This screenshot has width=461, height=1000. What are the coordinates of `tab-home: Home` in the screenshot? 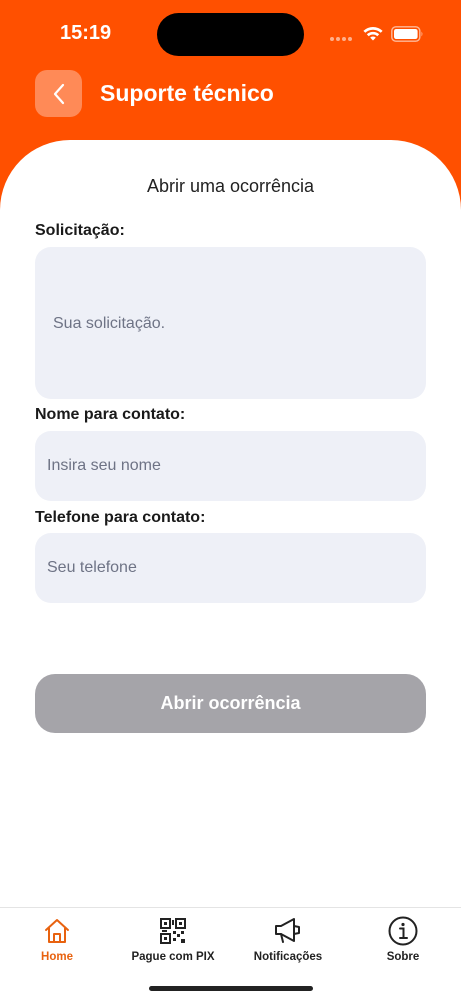 It's located at (57, 943).